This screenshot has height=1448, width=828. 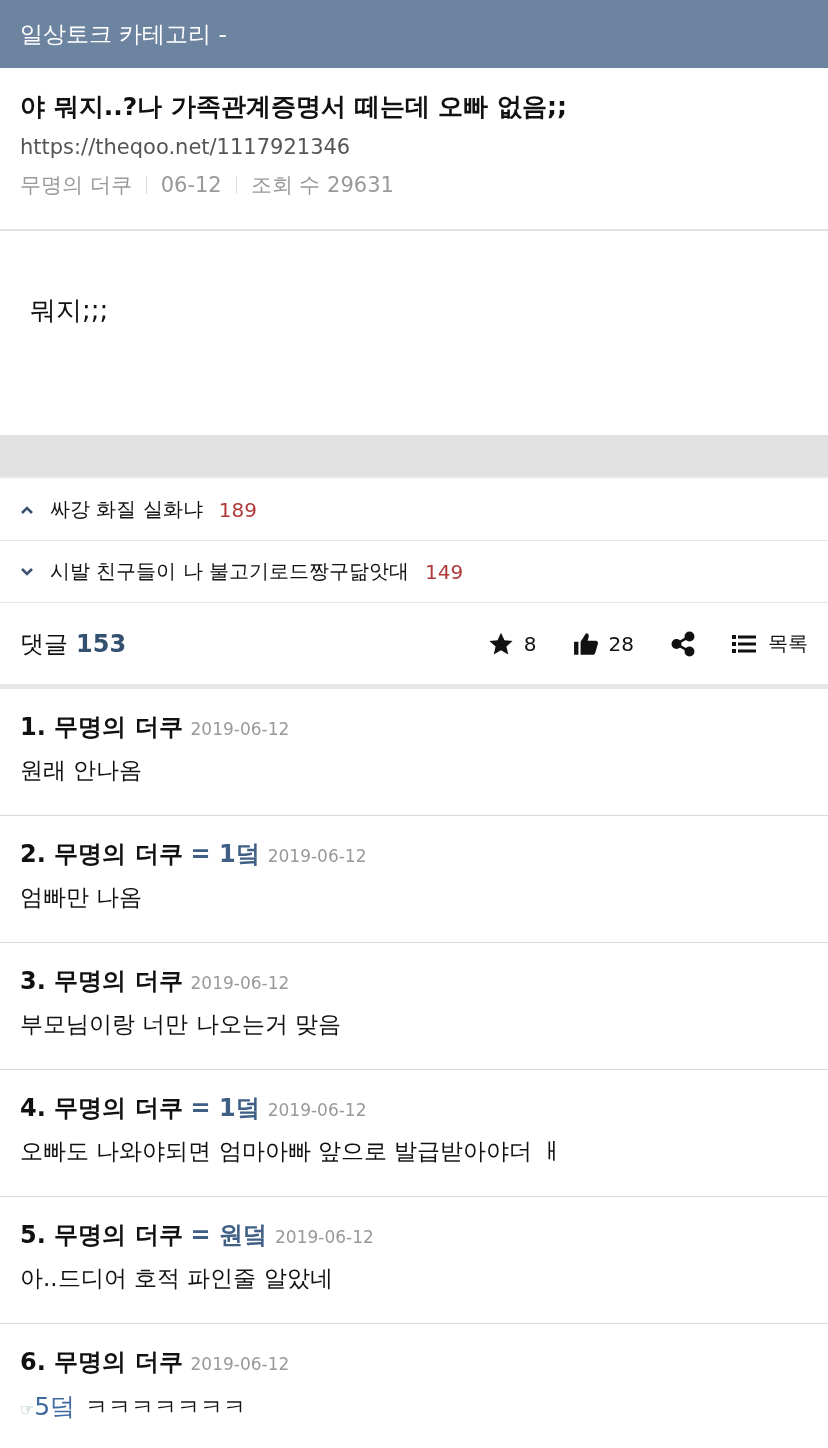 I want to click on comments-label: 댓글, so click(x=44, y=644).